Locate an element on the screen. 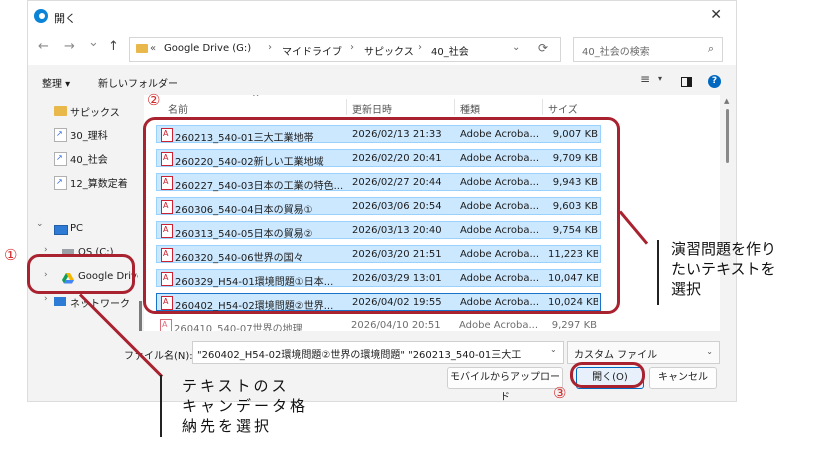 The width and height of the screenshot is (830, 450). sidebar-item-label: 30_理科 is located at coordinates (89, 136).